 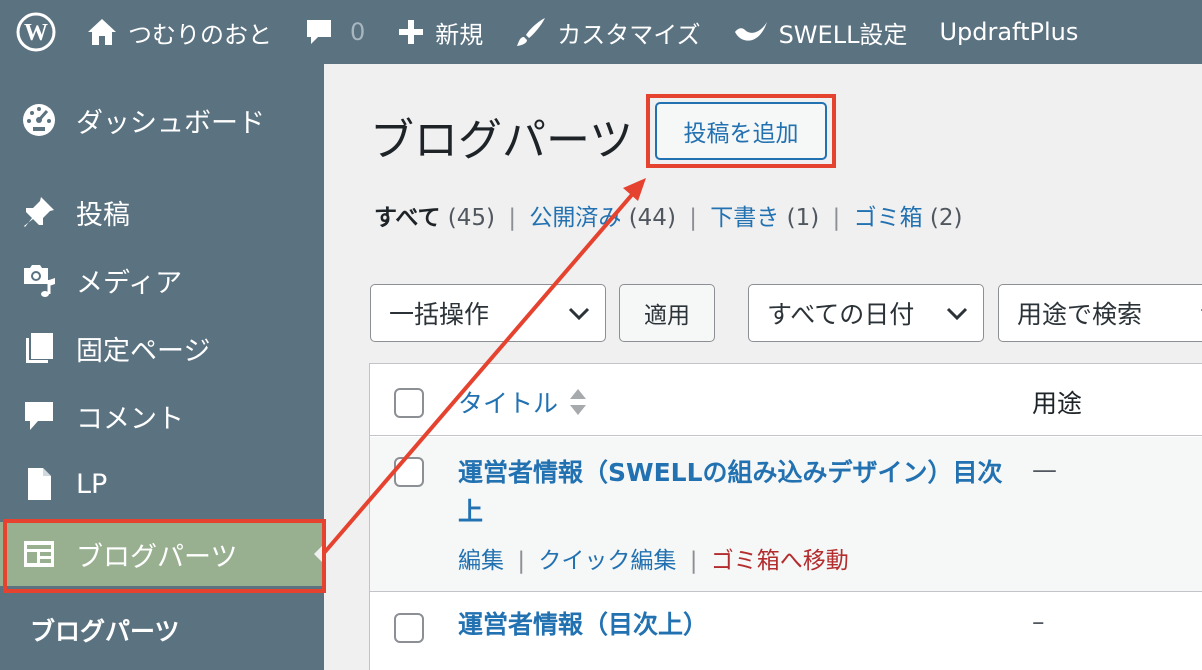 I want to click on column-title-header: タイトル, so click(x=523, y=402).